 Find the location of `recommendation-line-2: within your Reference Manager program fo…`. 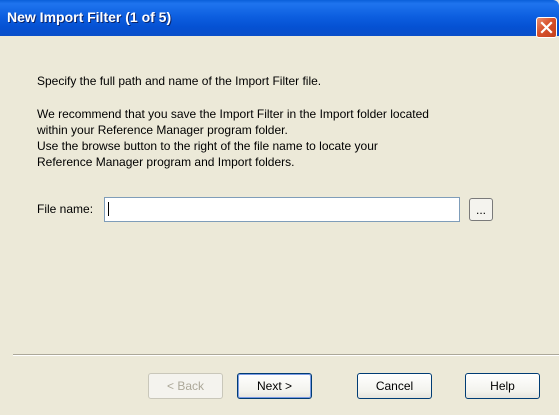

recommendation-line-2: within your Reference Manager program fo… is located at coordinates (162, 130).